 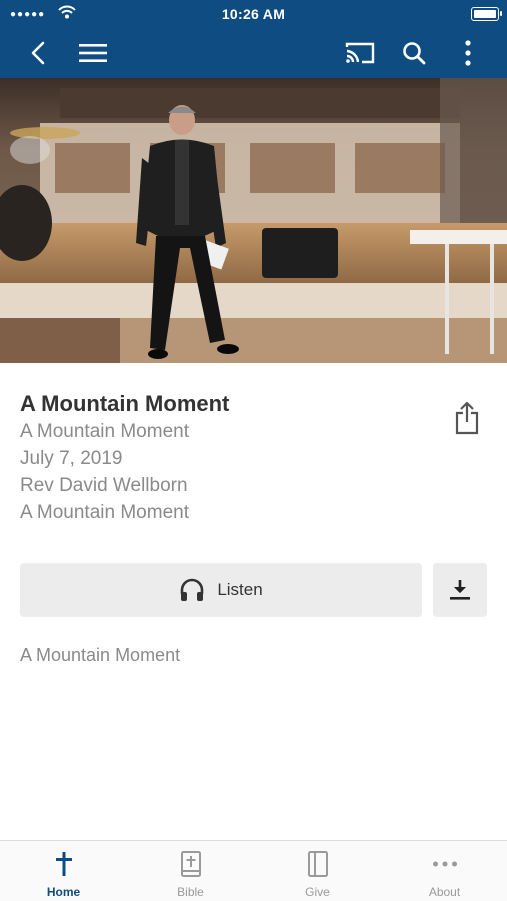 I want to click on menu-icon, so click(x=93, y=53).